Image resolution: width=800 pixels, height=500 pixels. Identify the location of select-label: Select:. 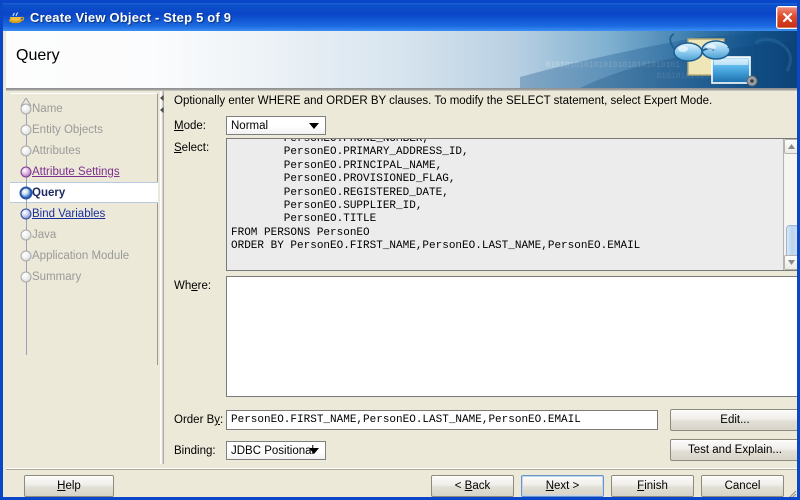
(192, 148).